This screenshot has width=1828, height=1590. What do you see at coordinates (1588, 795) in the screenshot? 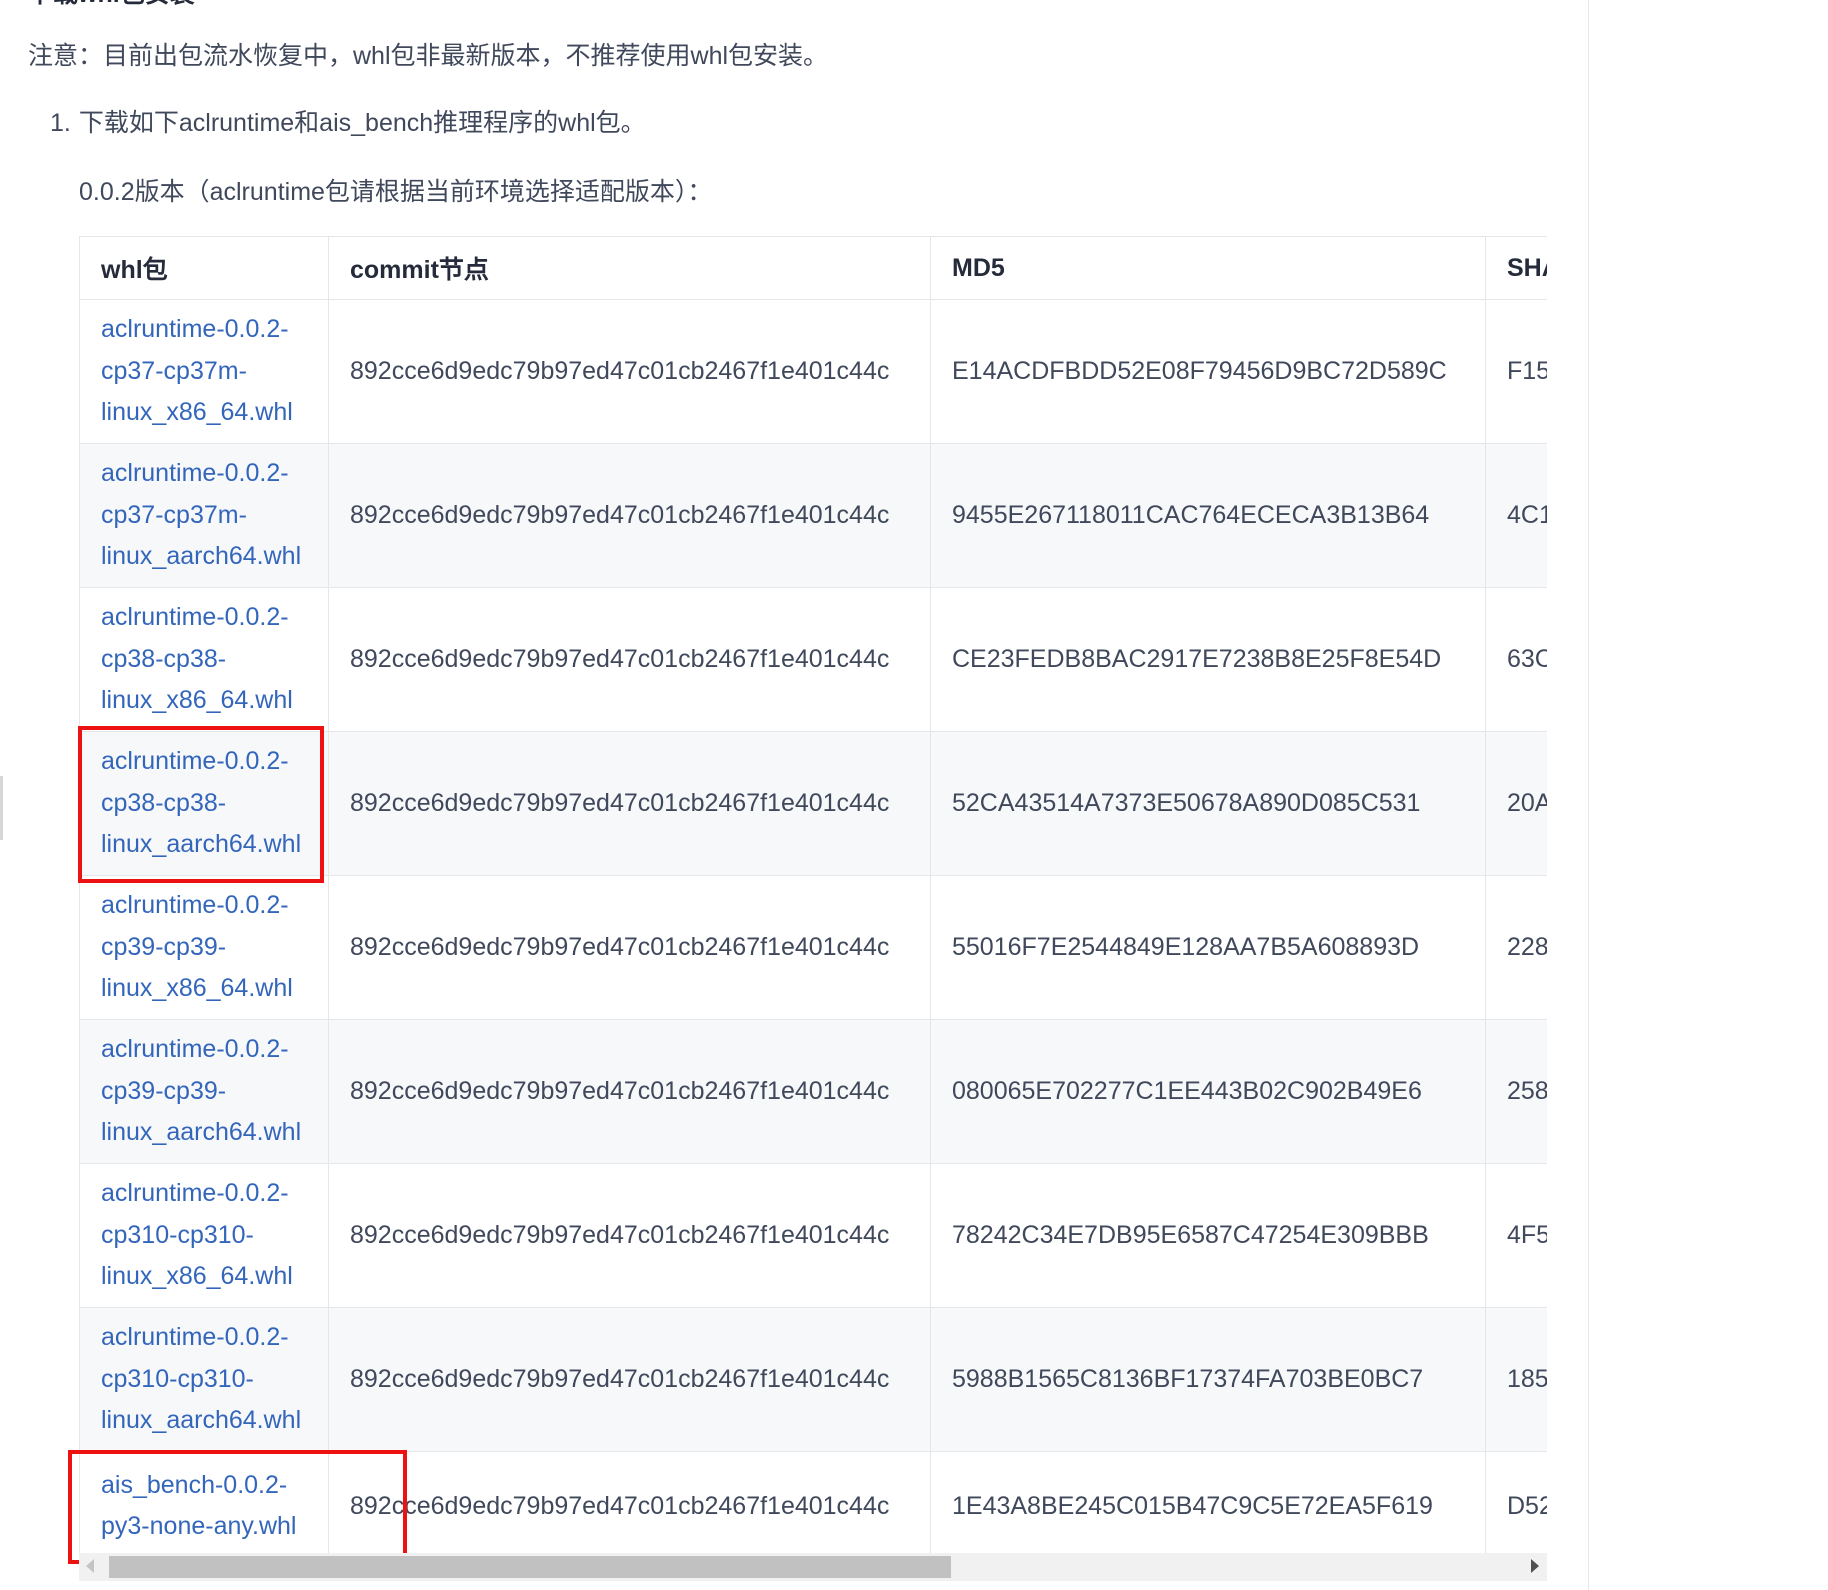
I see `content-right-divider` at bounding box center [1588, 795].